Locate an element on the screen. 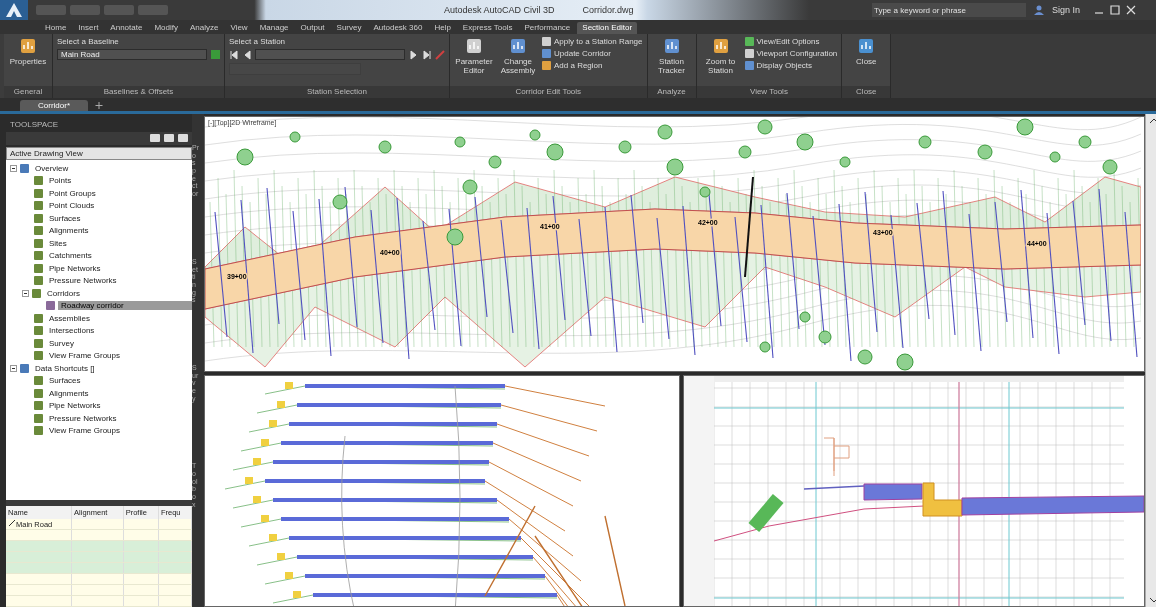  ribbon-button: Display Objects is located at coordinates (791, 65).